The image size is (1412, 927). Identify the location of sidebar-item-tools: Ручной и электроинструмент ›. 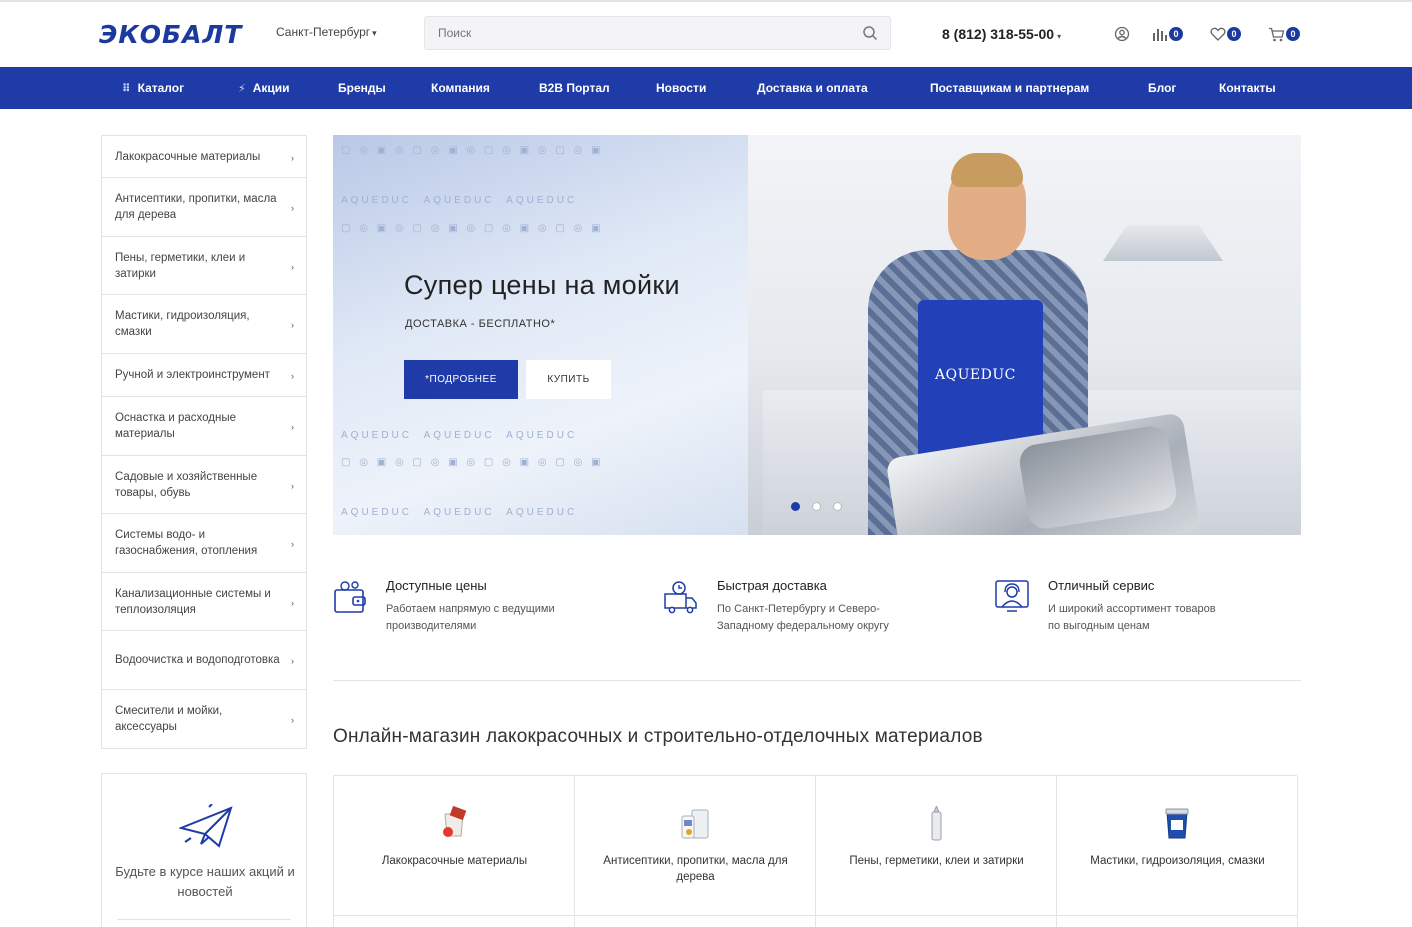
(204, 375).